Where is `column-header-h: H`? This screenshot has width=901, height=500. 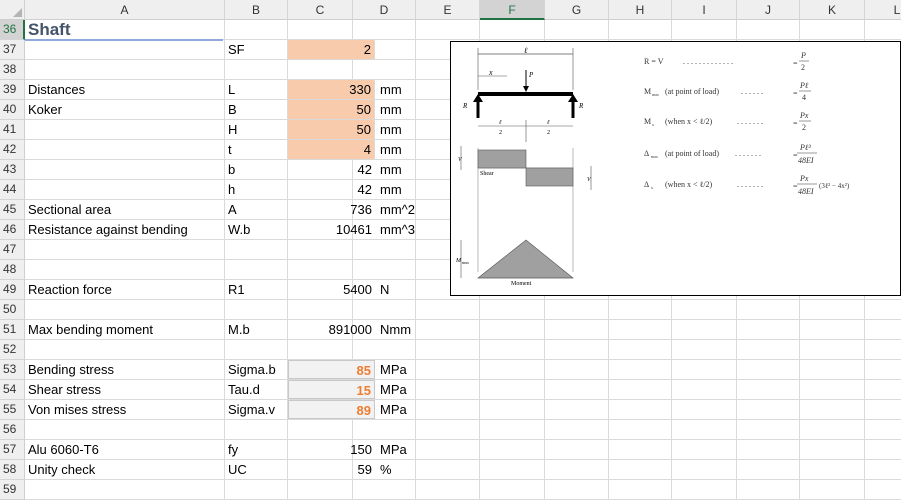
column-header-h: H is located at coordinates (640, 10).